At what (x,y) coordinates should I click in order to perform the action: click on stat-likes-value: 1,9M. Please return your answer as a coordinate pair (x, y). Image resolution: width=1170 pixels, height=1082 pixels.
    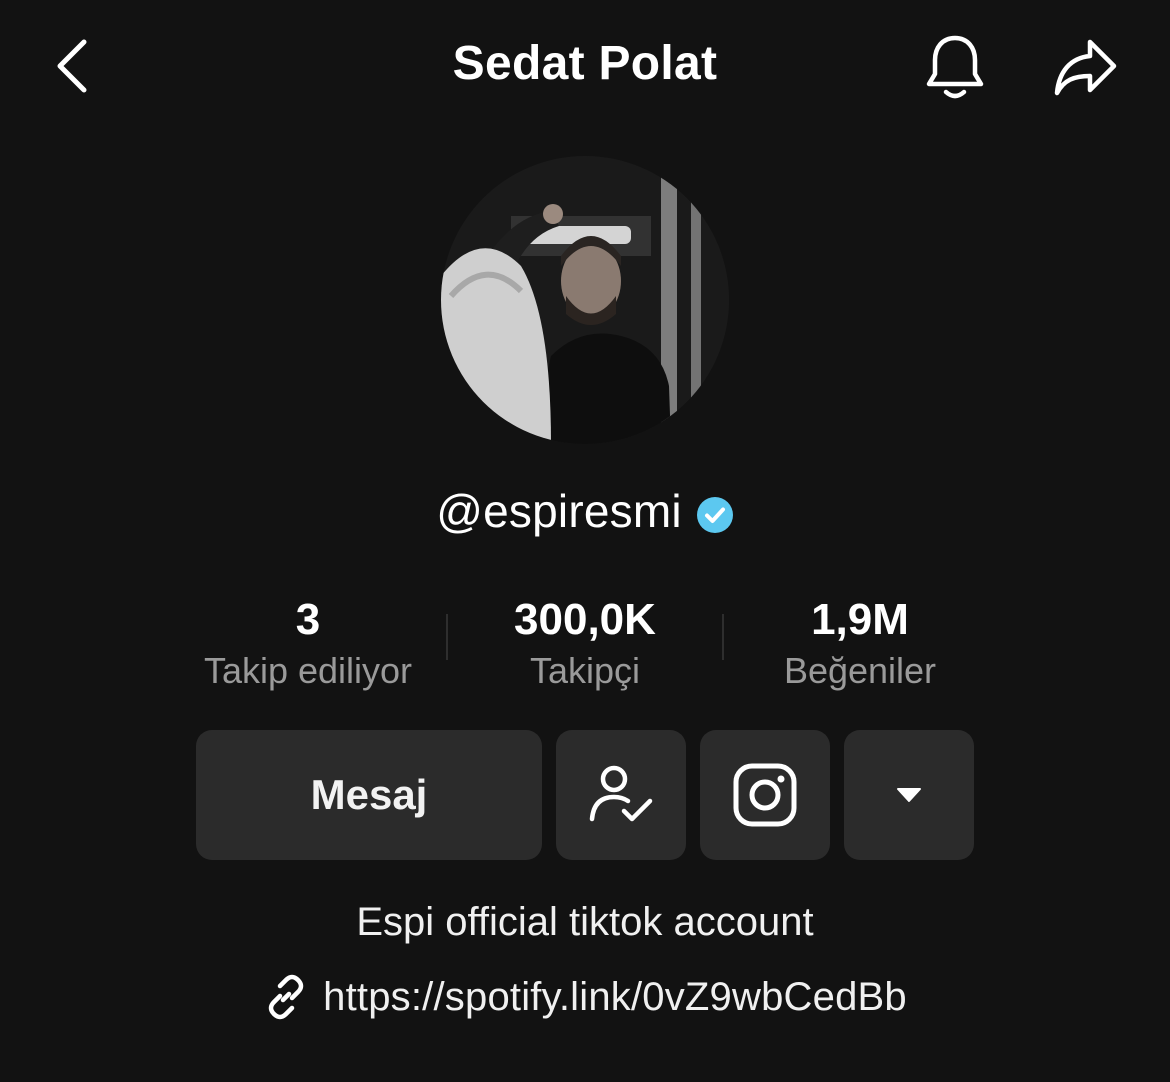
    Looking at the image, I should click on (860, 619).